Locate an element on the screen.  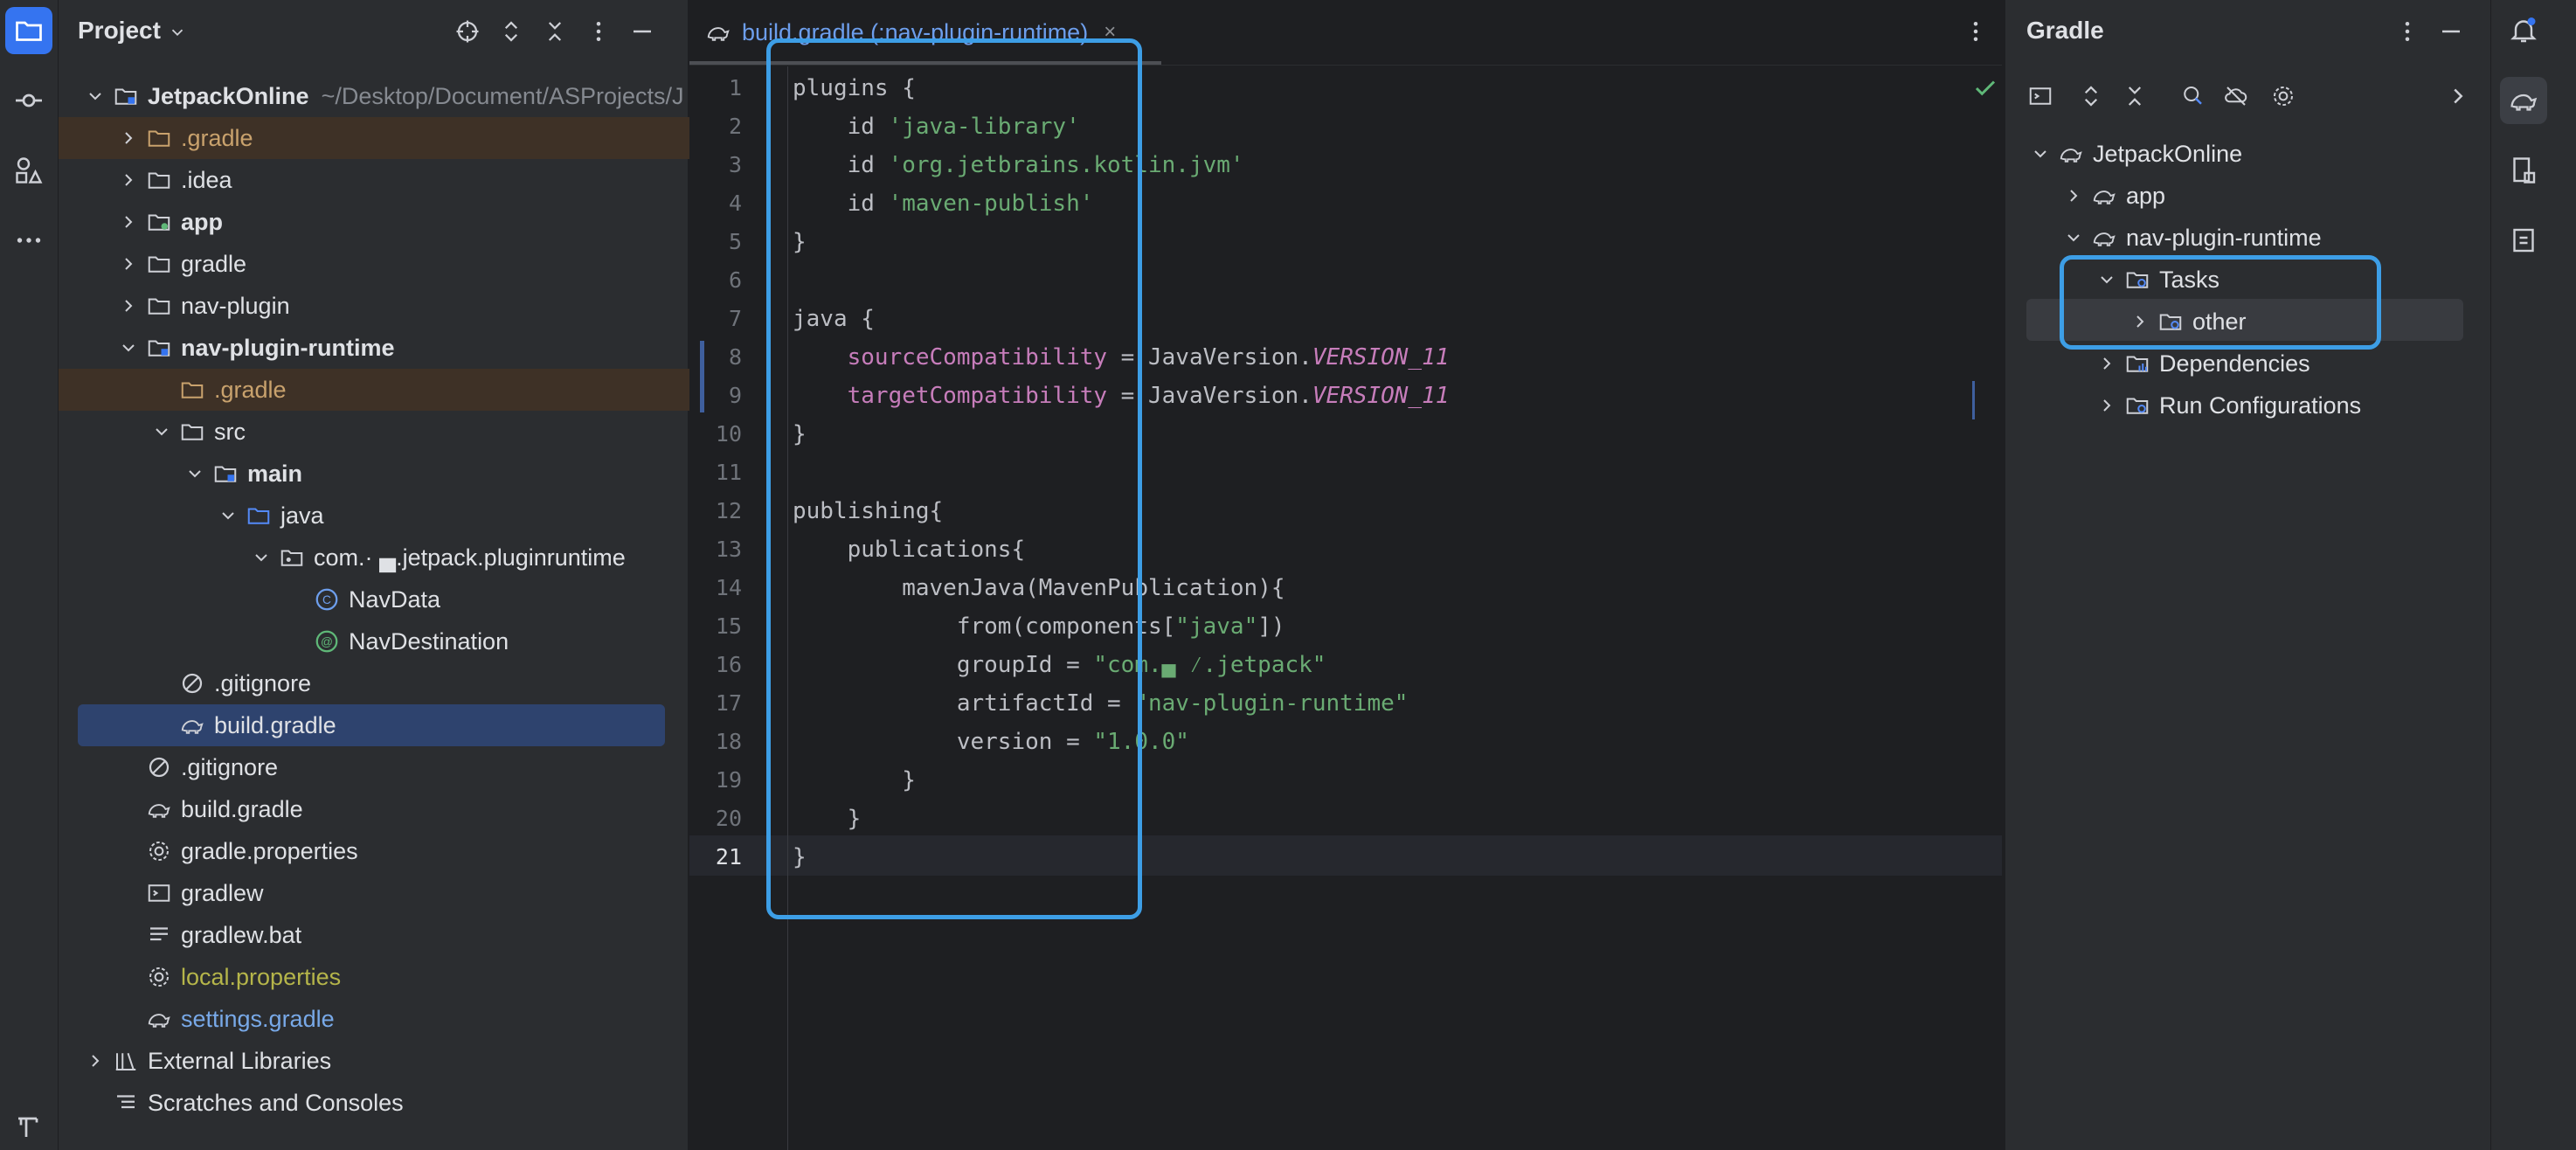
tree-item-gradle: gradle is located at coordinates (403, 264).